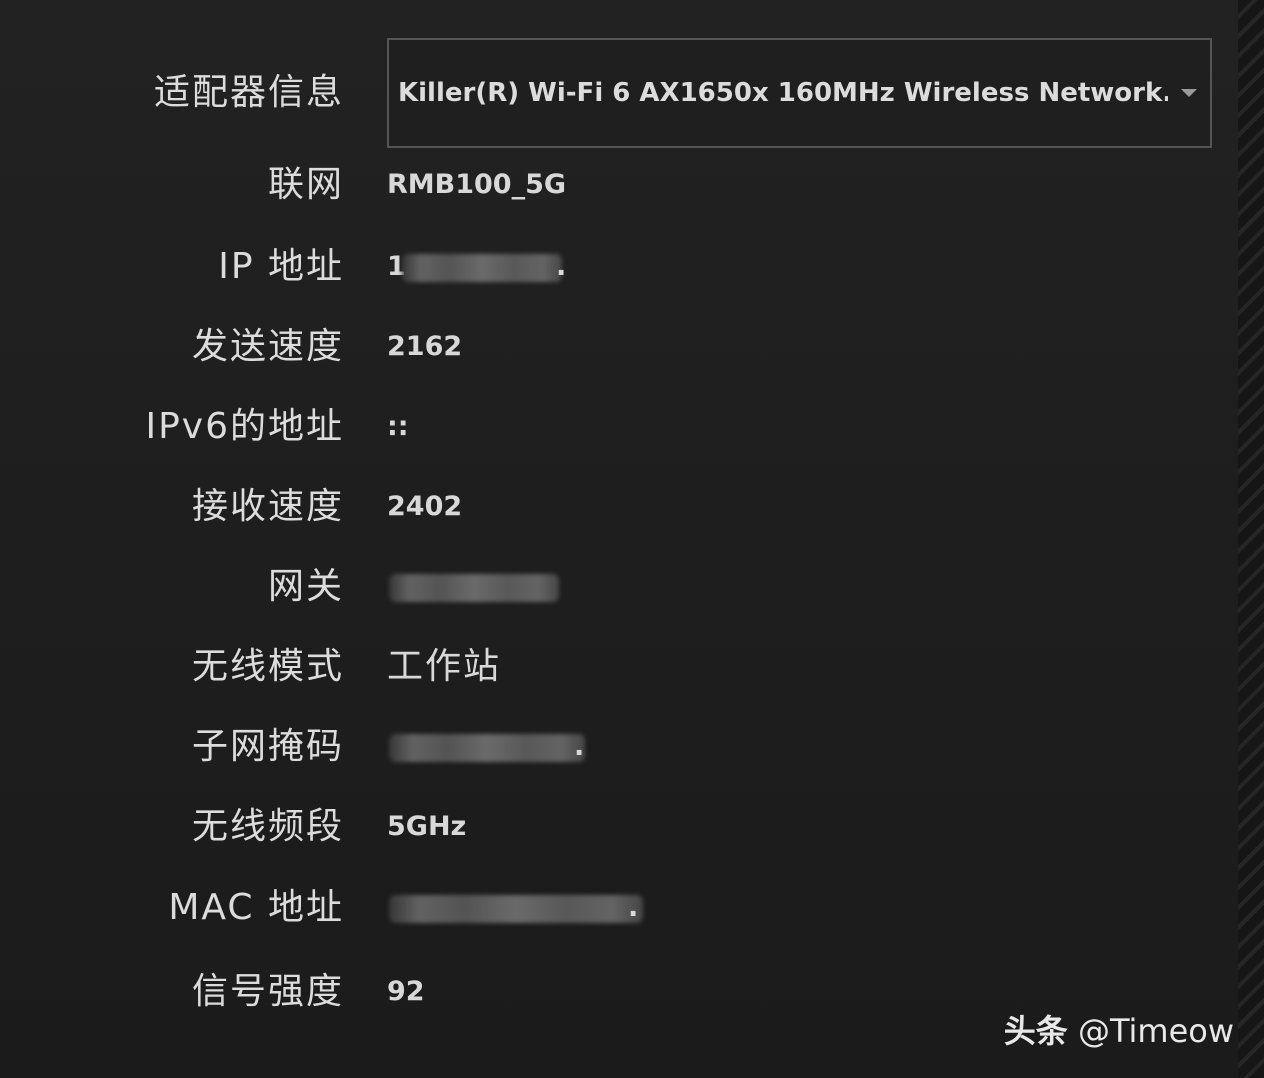 The height and width of the screenshot is (1078, 1264). What do you see at coordinates (425, 506) in the screenshot?
I see `recv-speed-value: 2402` at bounding box center [425, 506].